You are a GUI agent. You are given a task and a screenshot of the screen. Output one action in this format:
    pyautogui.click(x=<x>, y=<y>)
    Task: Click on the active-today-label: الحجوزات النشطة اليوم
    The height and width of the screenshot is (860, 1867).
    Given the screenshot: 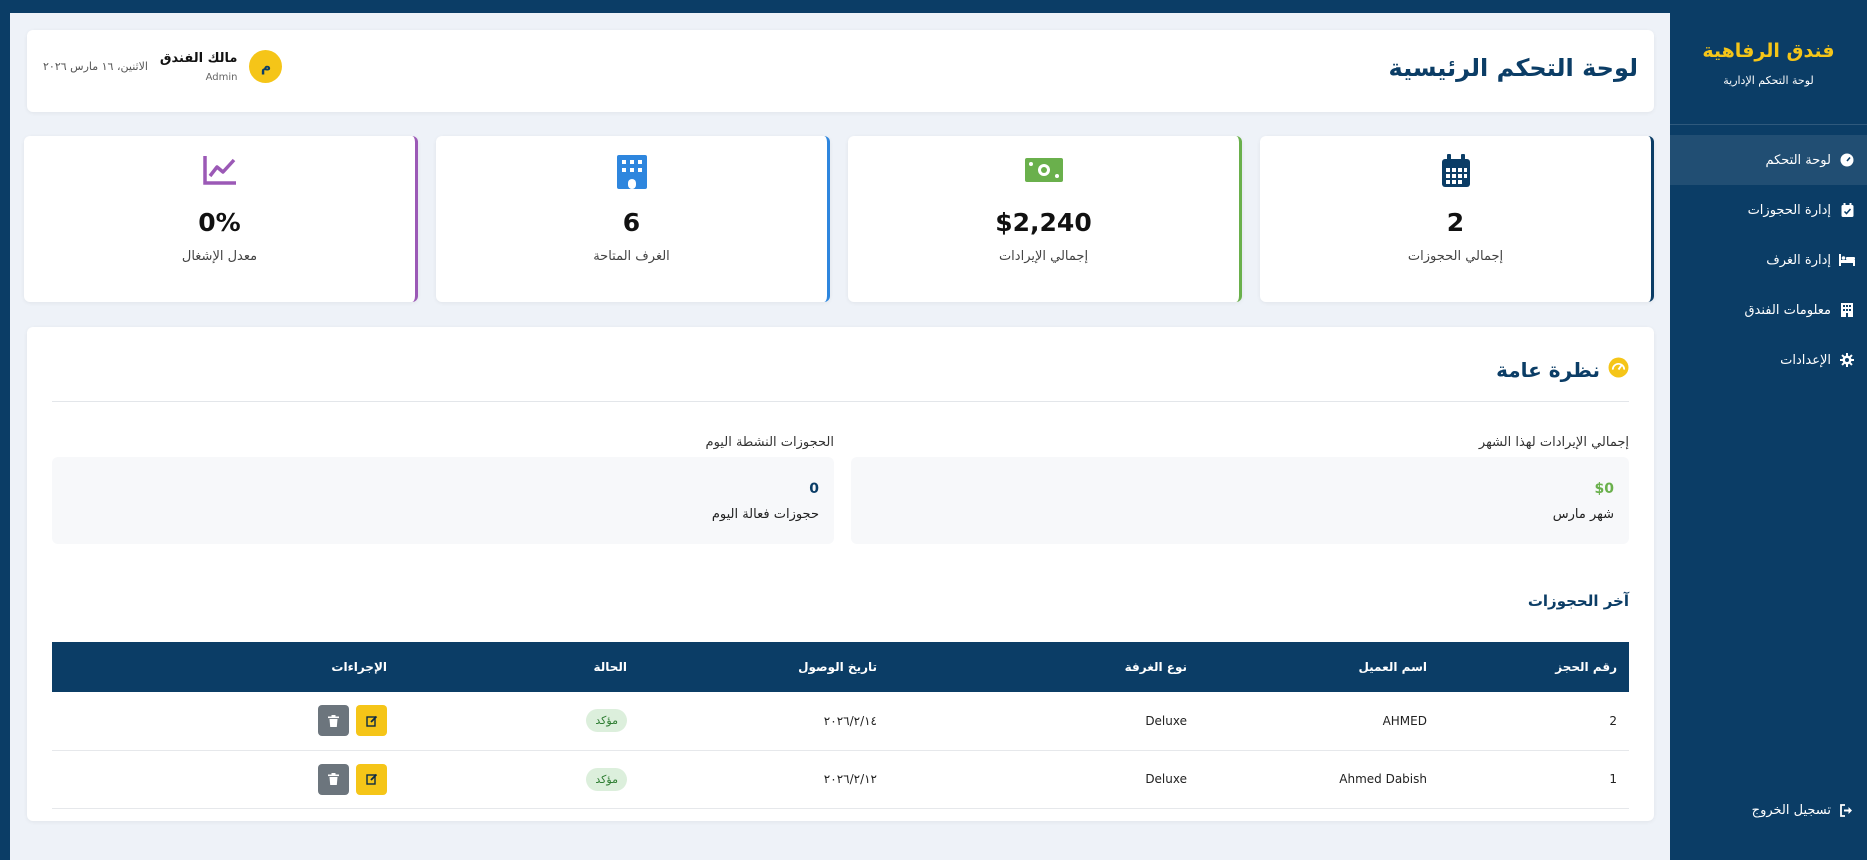 What is the action you would take?
    pyautogui.click(x=769, y=442)
    